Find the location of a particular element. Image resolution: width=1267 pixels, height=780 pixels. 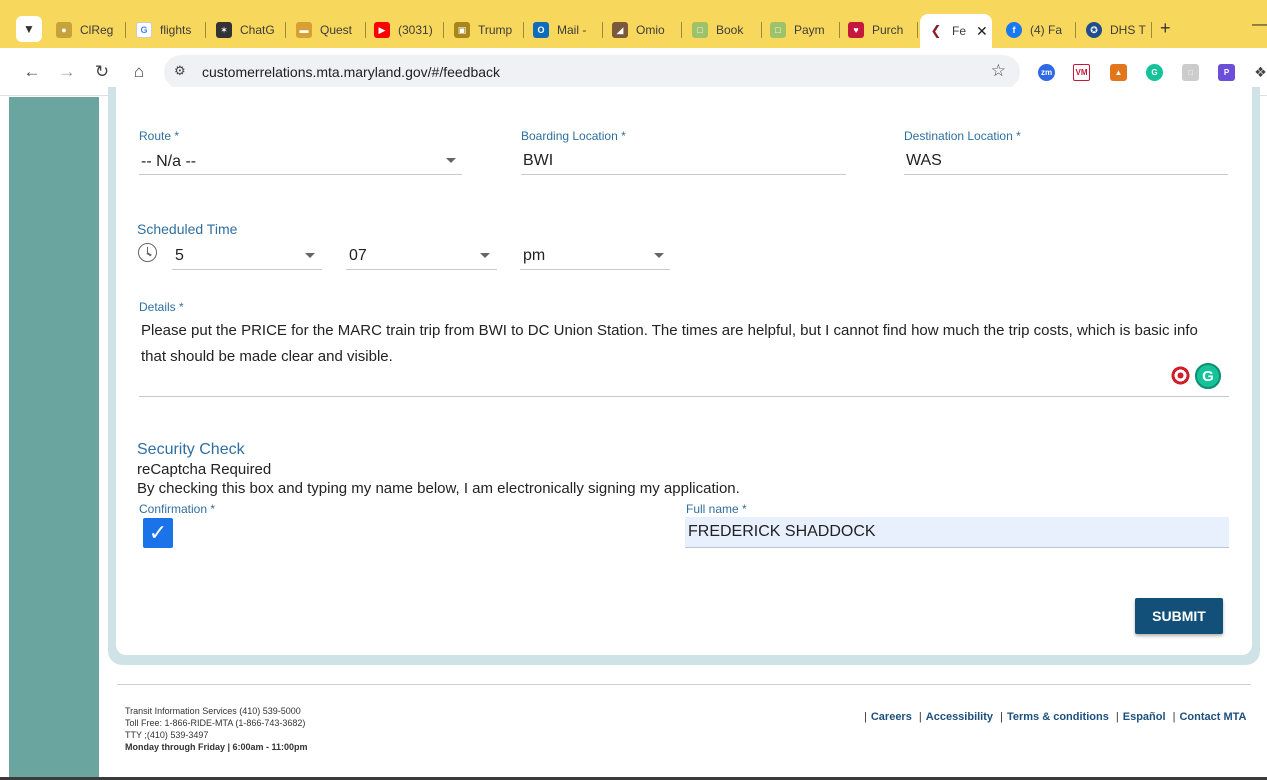

checkmark-icon: ✓ is located at coordinates (158, 532).